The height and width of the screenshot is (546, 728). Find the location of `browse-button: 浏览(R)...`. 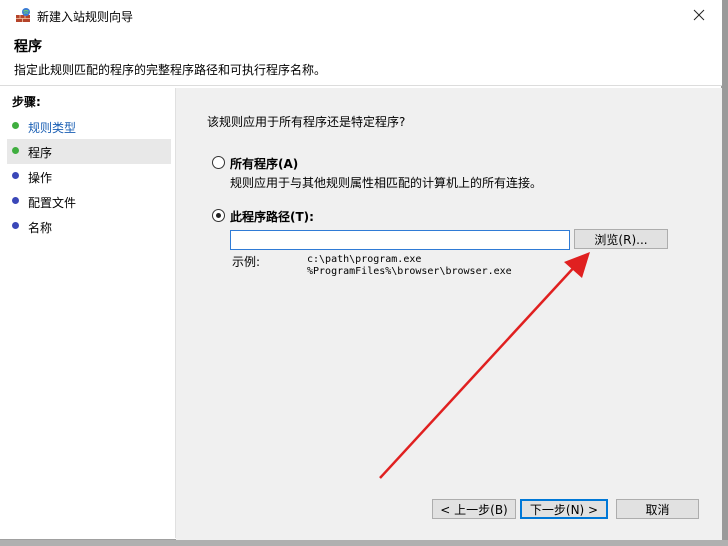

browse-button: 浏览(R)... is located at coordinates (621, 239).